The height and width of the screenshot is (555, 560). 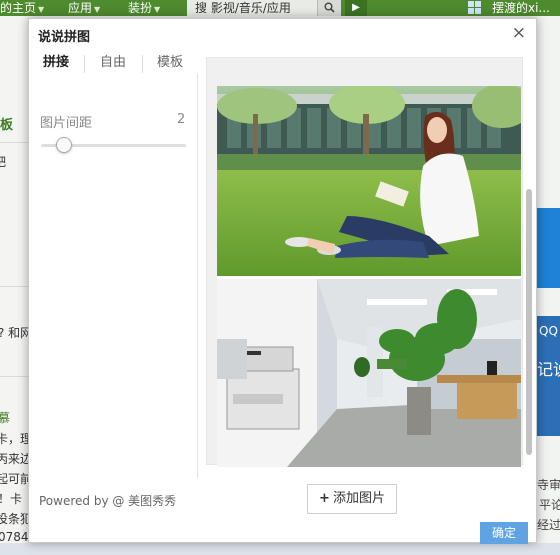 What do you see at coordinates (64, 145) in the screenshot?
I see `spacing-slider-handle` at bounding box center [64, 145].